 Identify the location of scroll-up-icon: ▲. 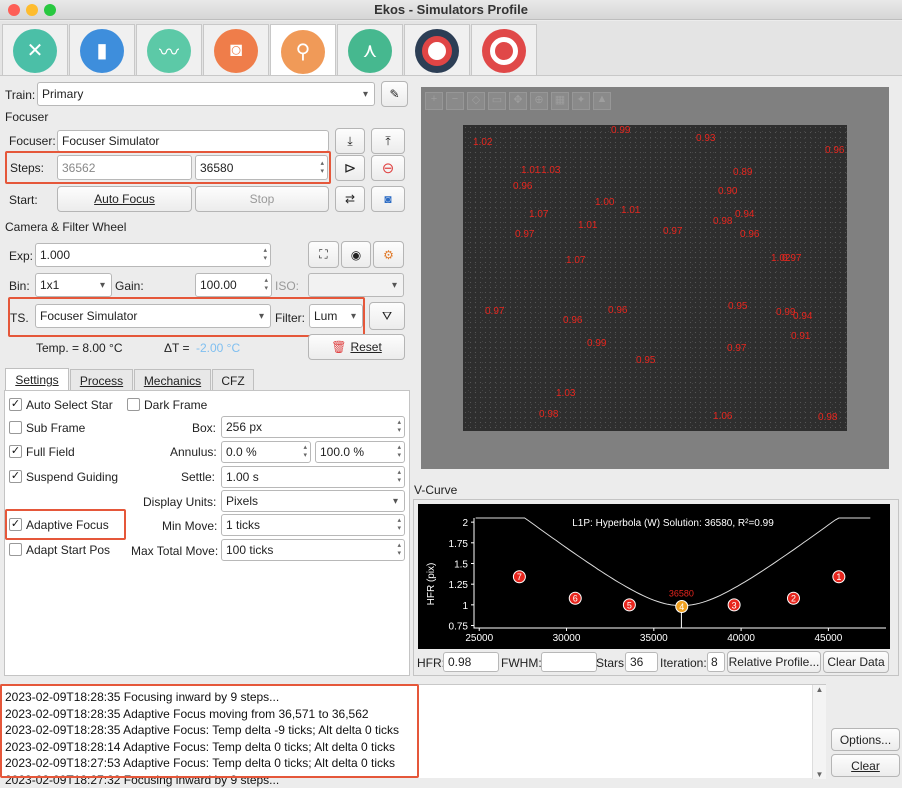
(819, 689).